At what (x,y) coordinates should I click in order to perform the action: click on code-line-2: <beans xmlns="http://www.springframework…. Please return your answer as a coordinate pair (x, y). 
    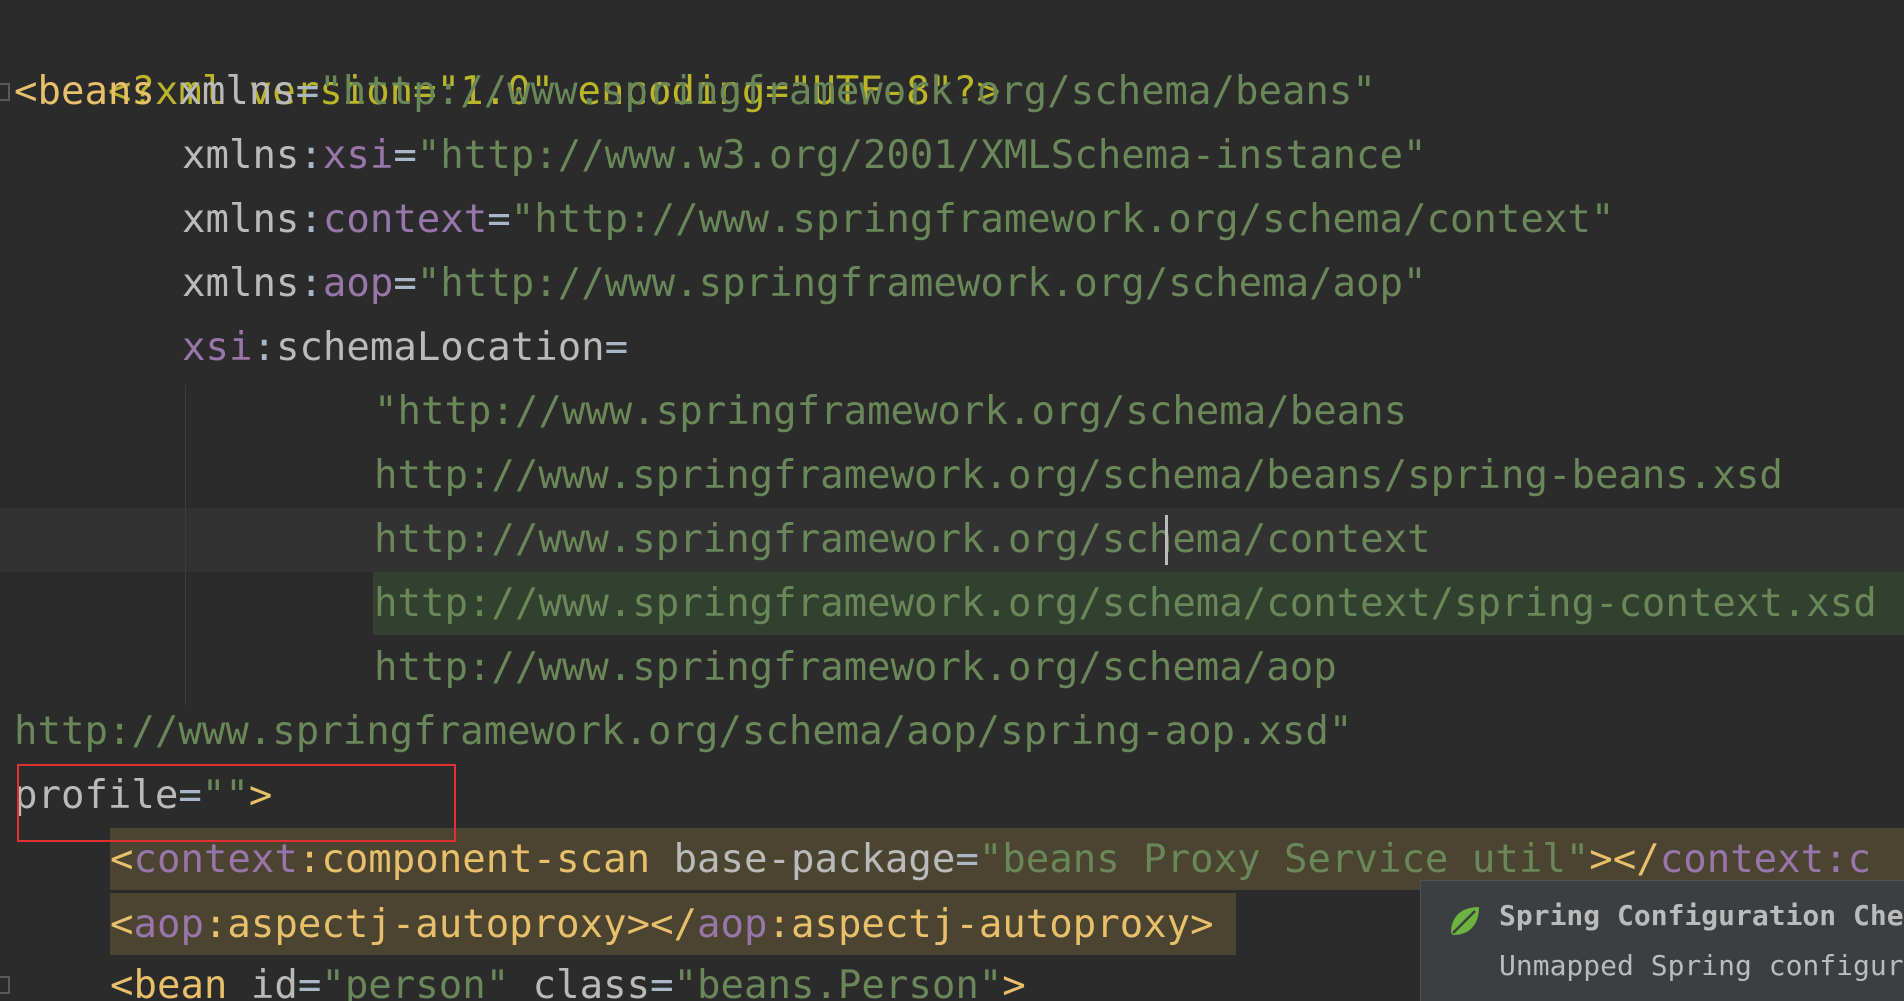
    Looking at the image, I should click on (695, 92).